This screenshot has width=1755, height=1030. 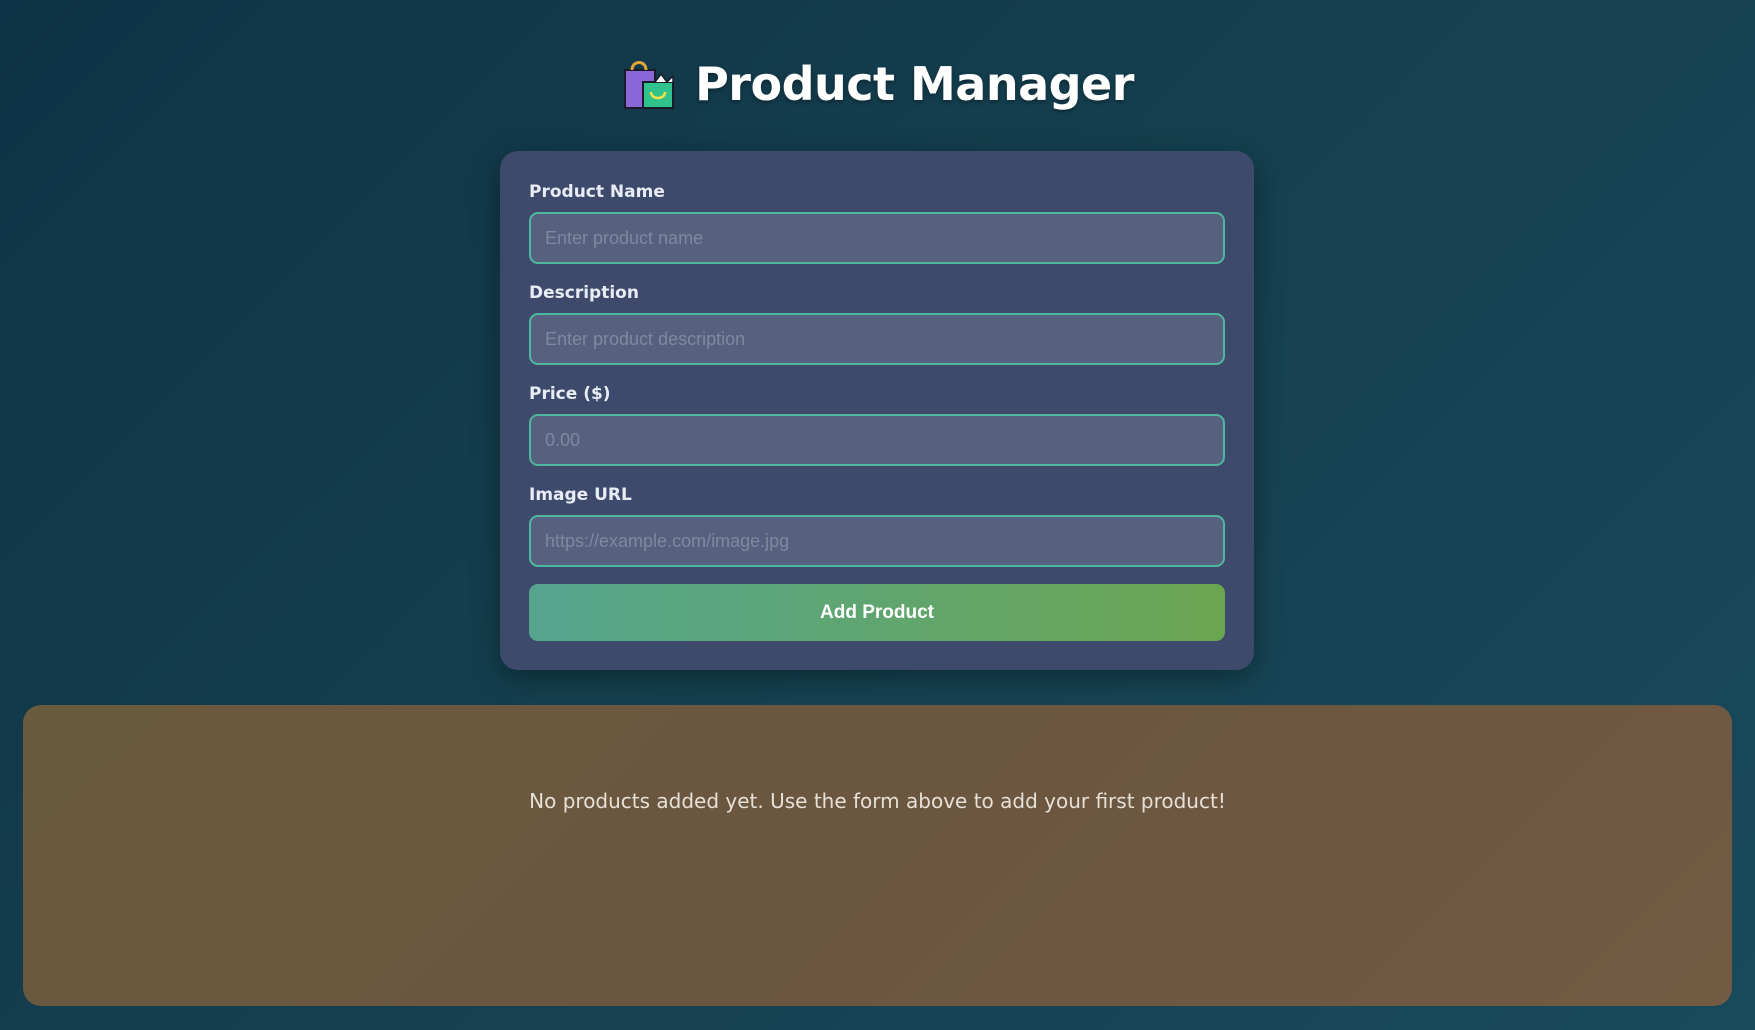 I want to click on price-input, so click(x=877, y=440).